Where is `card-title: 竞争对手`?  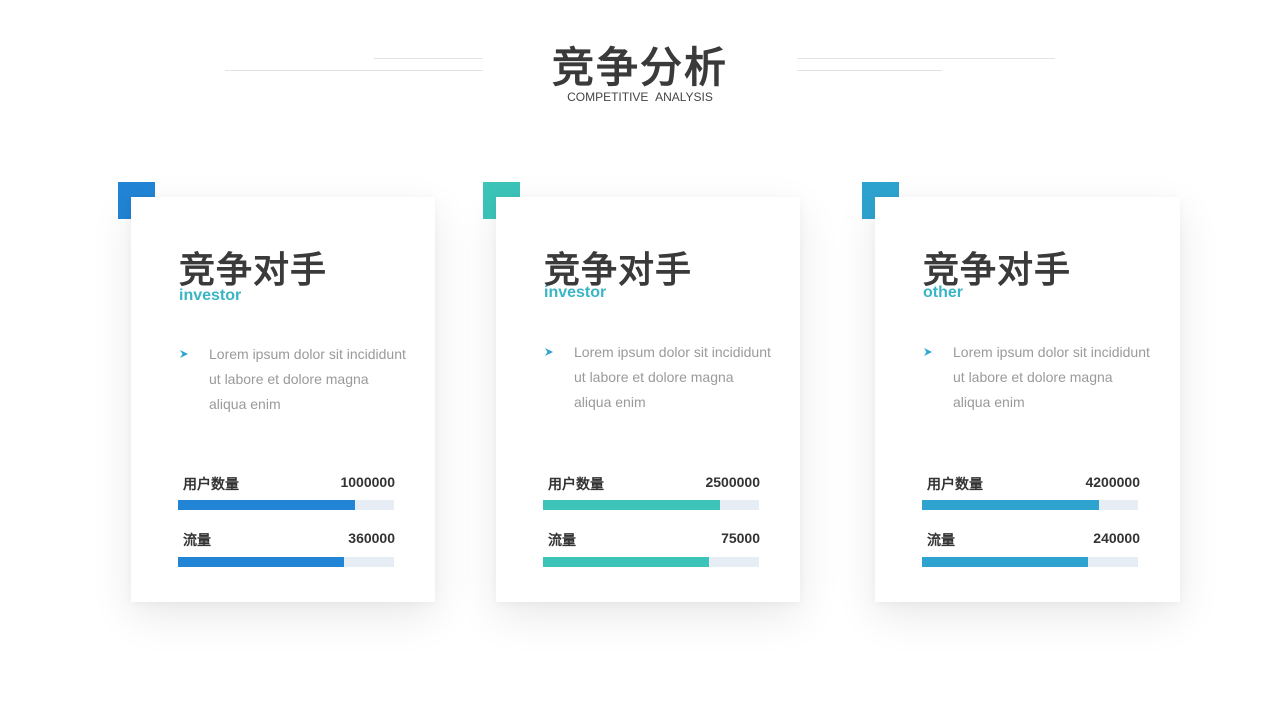 card-title: 竞争对手 is located at coordinates (253, 269).